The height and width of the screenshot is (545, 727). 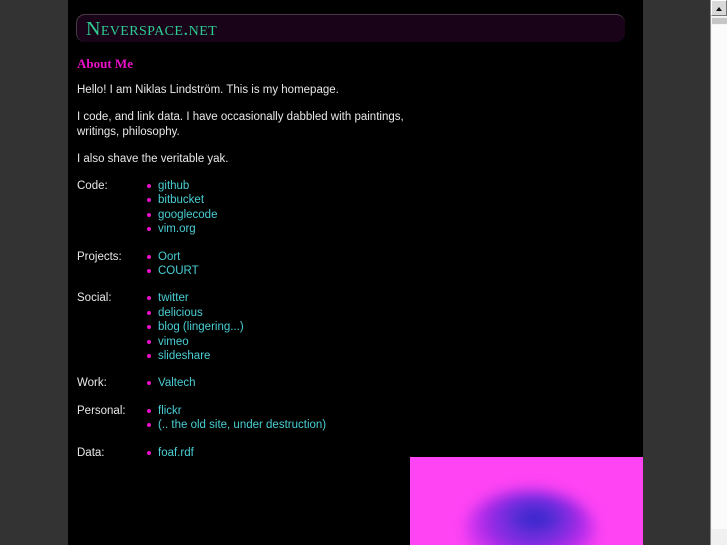 I want to click on link-oort: Oort, so click(x=169, y=257).